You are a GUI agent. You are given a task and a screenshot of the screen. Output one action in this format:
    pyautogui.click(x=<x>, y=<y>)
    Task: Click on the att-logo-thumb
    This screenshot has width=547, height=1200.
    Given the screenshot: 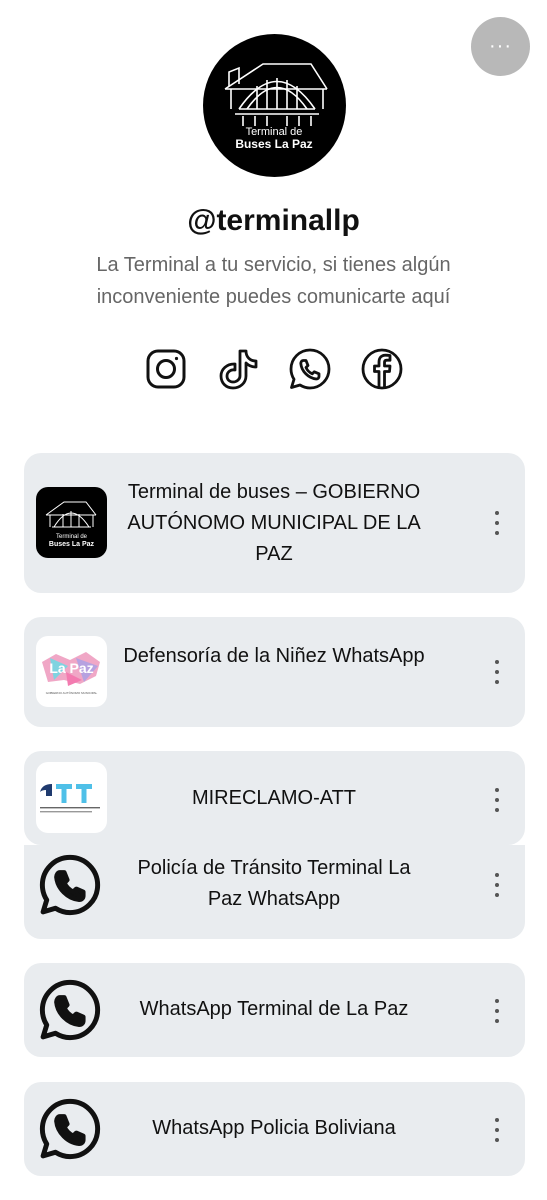 What is the action you would take?
    pyautogui.click(x=71, y=797)
    